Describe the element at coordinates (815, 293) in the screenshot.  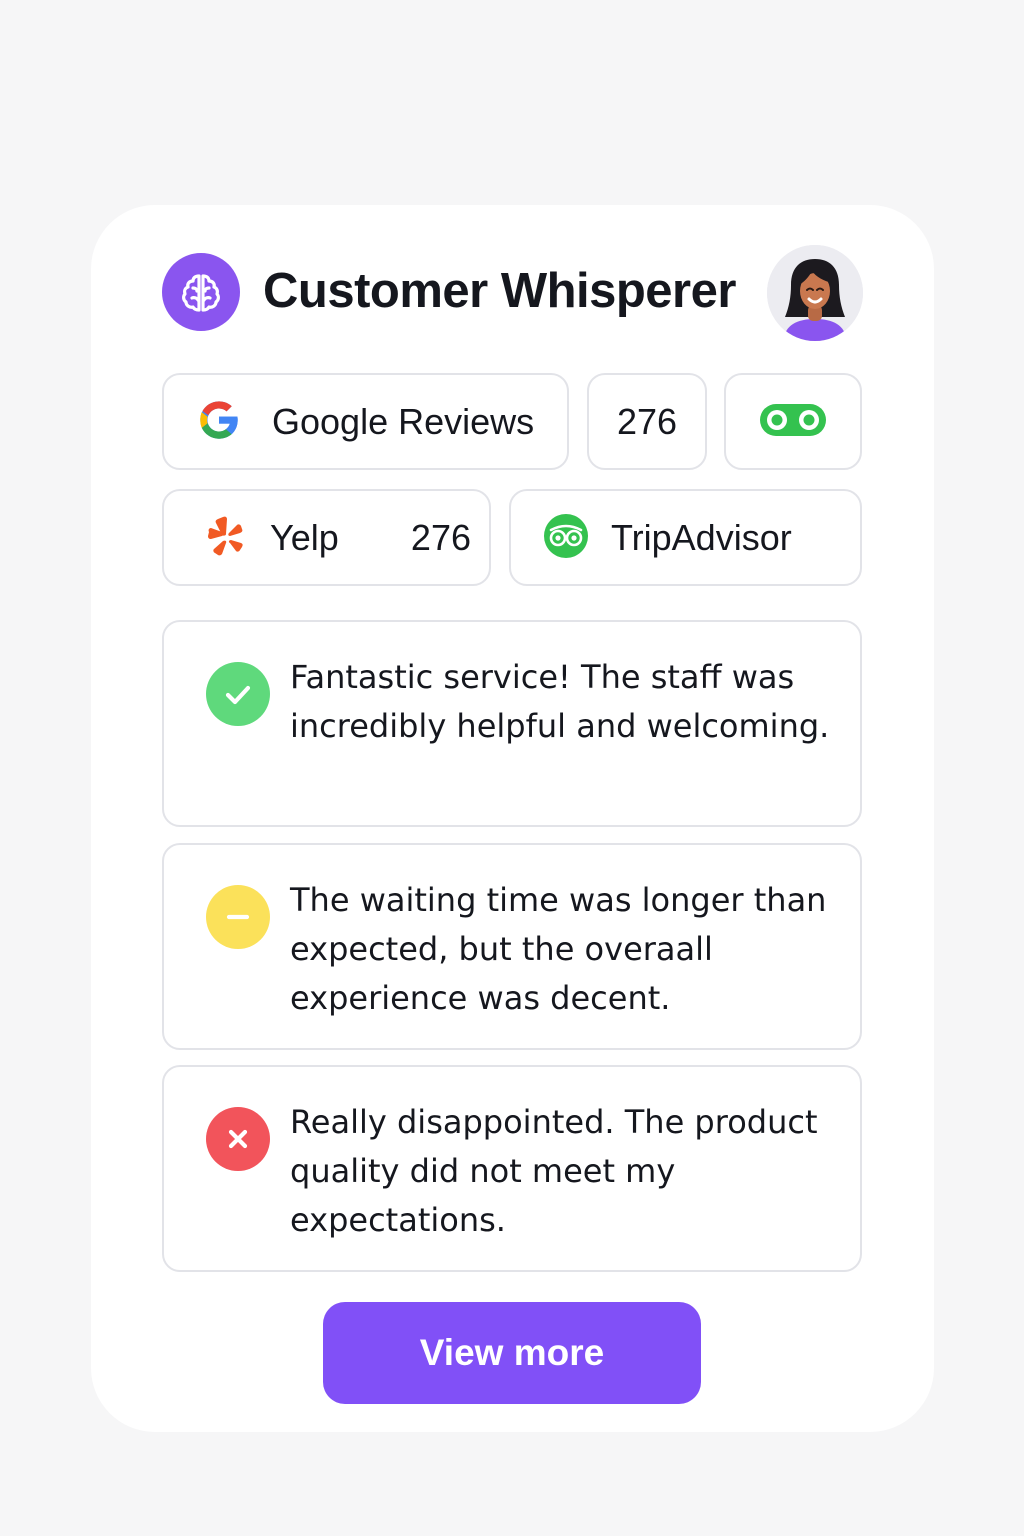
I see `user-avatar` at that location.